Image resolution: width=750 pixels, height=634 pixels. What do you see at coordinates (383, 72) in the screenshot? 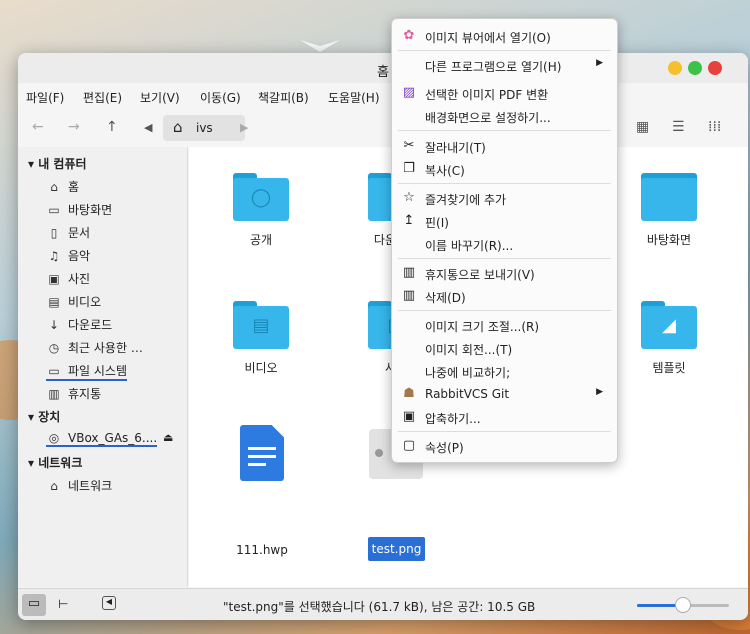
I see `window-title: 홈` at bounding box center [383, 72].